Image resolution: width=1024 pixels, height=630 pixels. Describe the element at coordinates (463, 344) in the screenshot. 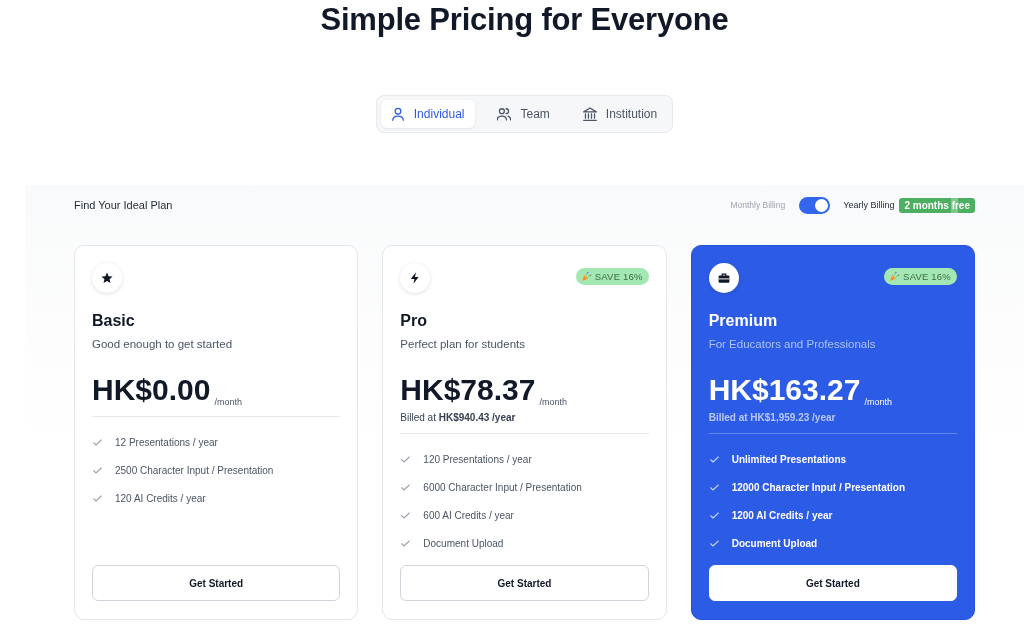

I see `plan-description: Perfect plan for students` at that location.